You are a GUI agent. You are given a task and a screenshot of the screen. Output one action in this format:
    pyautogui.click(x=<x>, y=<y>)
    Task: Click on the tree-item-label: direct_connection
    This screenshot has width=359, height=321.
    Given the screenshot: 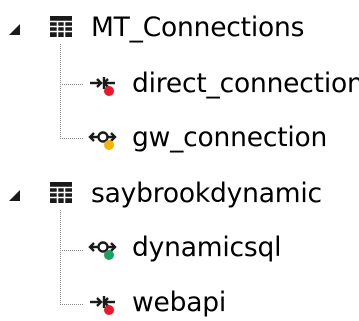 What is the action you would take?
    pyautogui.click(x=245, y=83)
    